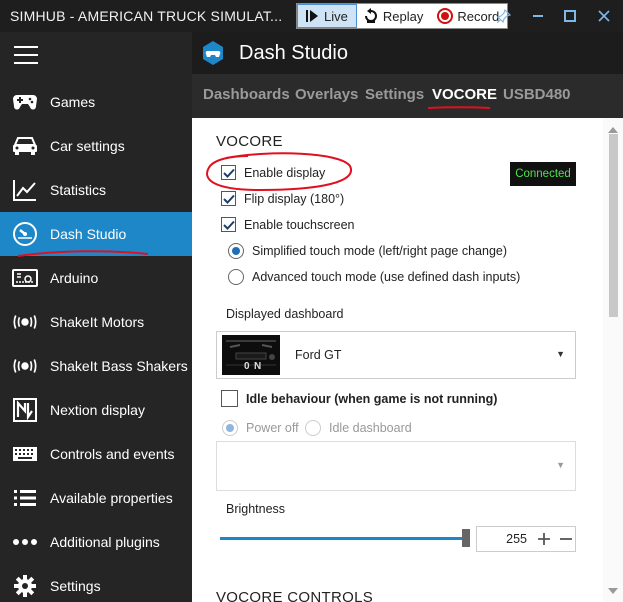 The width and height of the screenshot is (623, 602). What do you see at coordinates (295, 595) in the screenshot?
I see `vocore-controls-section-title: VOCORE CONTROLS` at bounding box center [295, 595].